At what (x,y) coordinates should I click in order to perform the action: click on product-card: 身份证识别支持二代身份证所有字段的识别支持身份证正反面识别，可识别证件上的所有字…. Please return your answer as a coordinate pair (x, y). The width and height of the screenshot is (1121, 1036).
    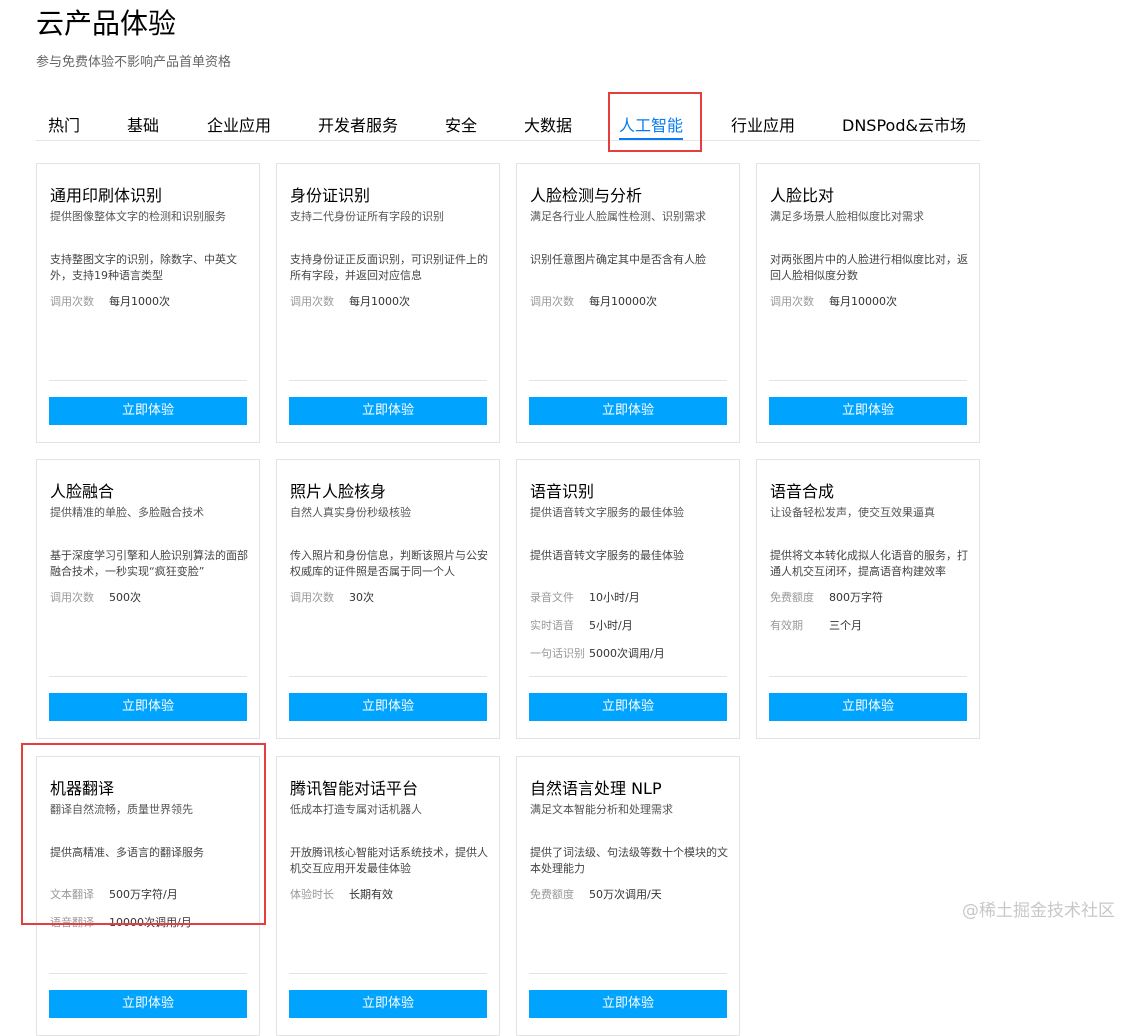
    Looking at the image, I should click on (388, 303).